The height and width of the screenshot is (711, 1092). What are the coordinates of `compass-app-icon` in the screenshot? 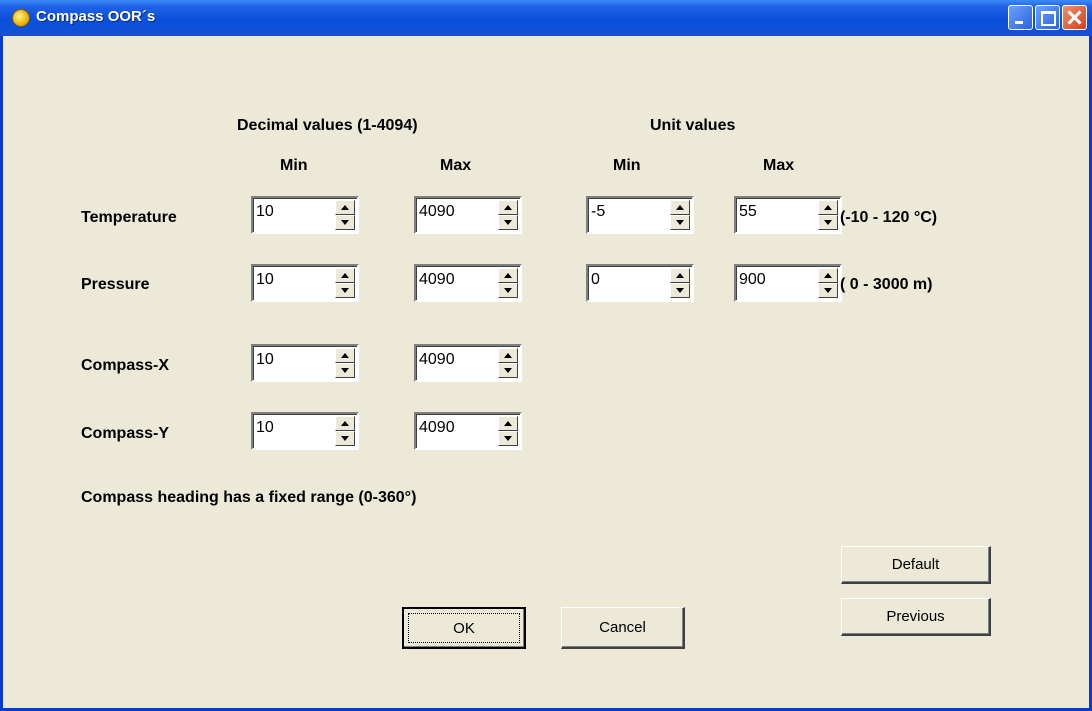 It's located at (21, 18).